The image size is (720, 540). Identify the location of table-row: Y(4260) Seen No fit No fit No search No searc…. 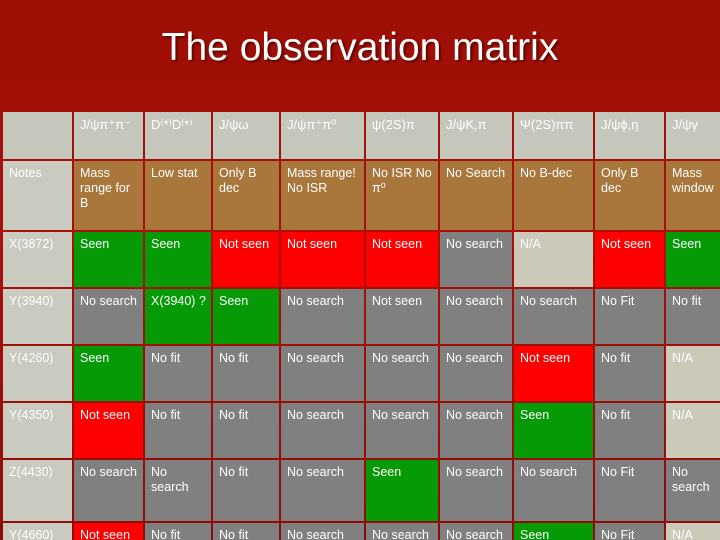
(361, 373).